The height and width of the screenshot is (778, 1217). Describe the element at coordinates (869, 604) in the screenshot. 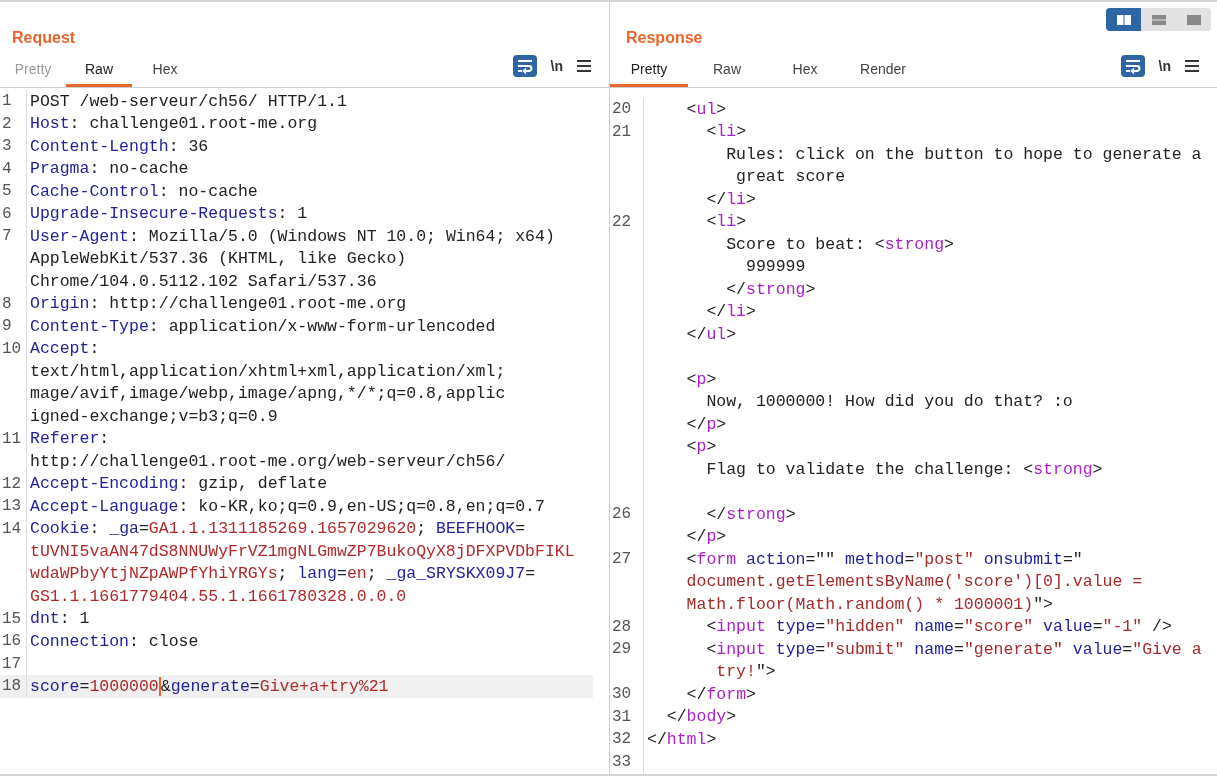

I see `code-line: Math.floor(Math.random() * 1000001)">` at that location.